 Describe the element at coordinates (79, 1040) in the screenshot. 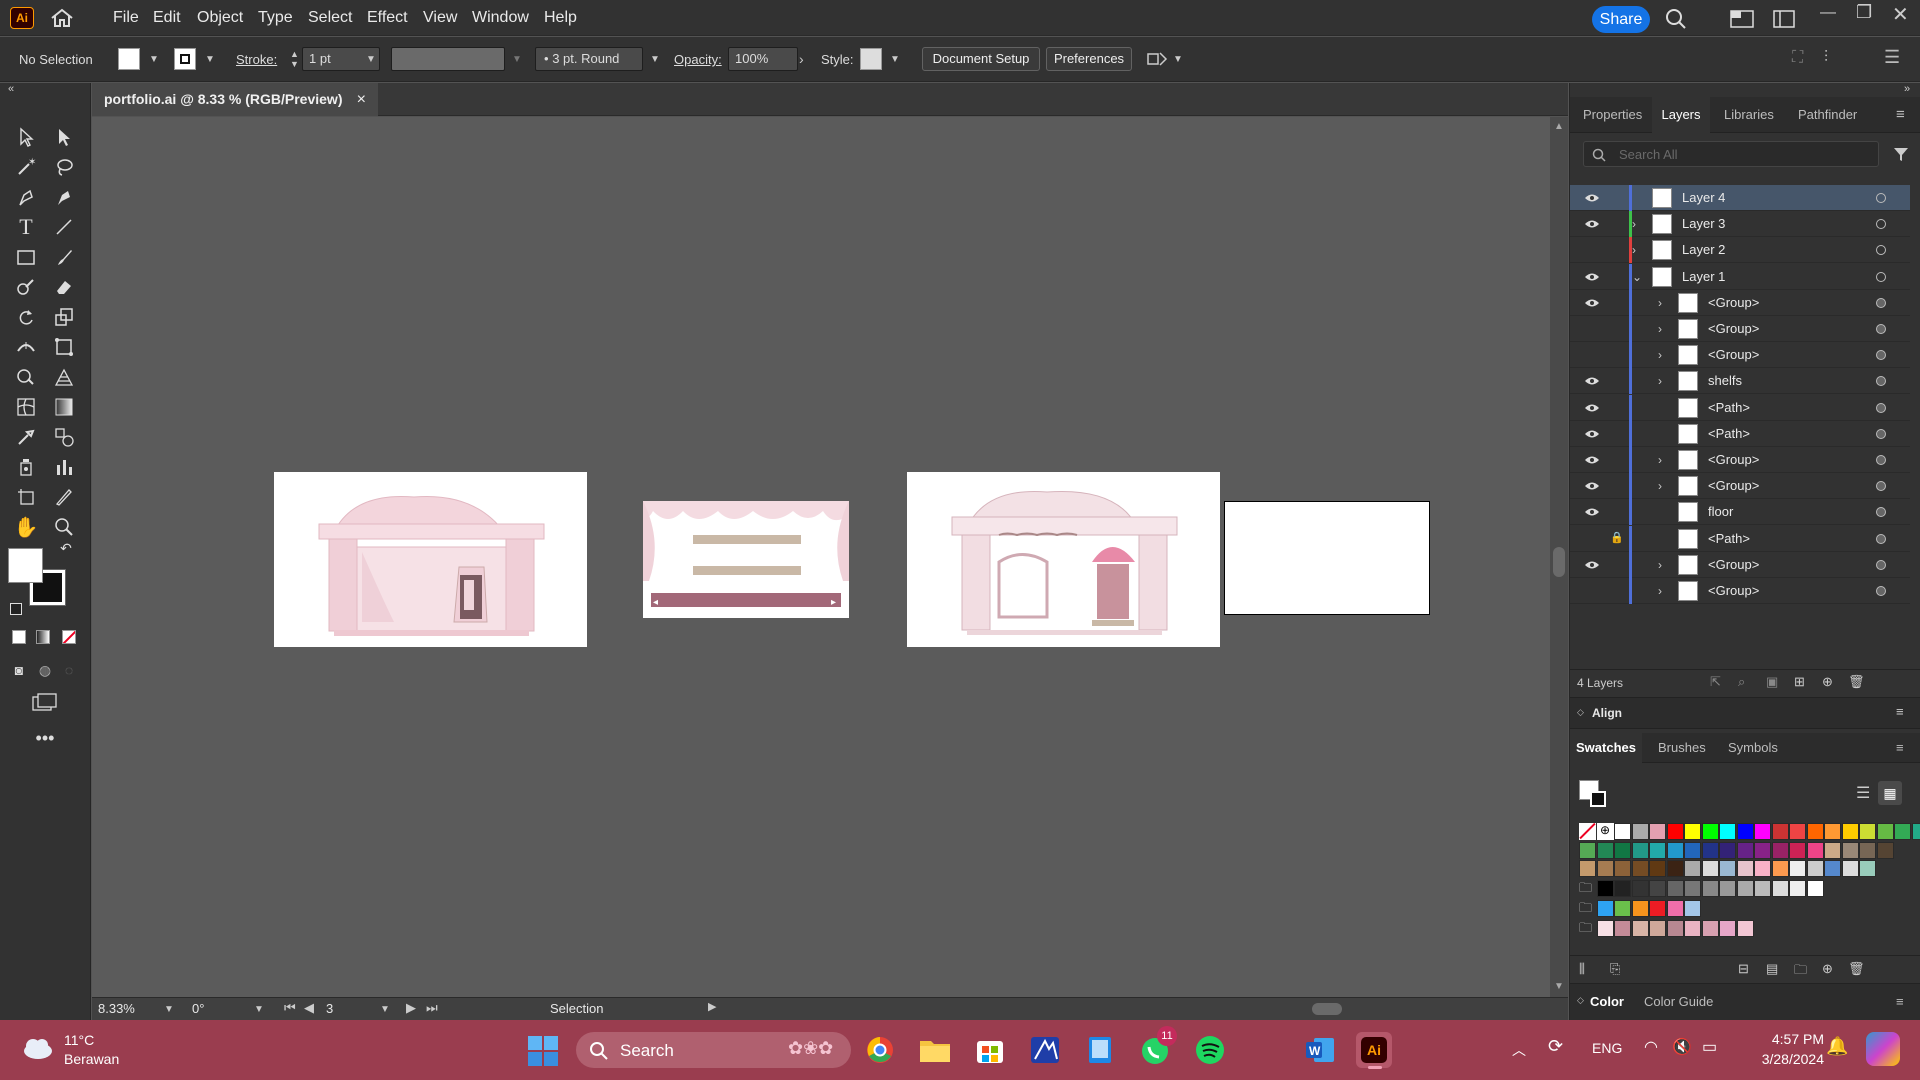

I see `weather-temp: 11°C` at that location.